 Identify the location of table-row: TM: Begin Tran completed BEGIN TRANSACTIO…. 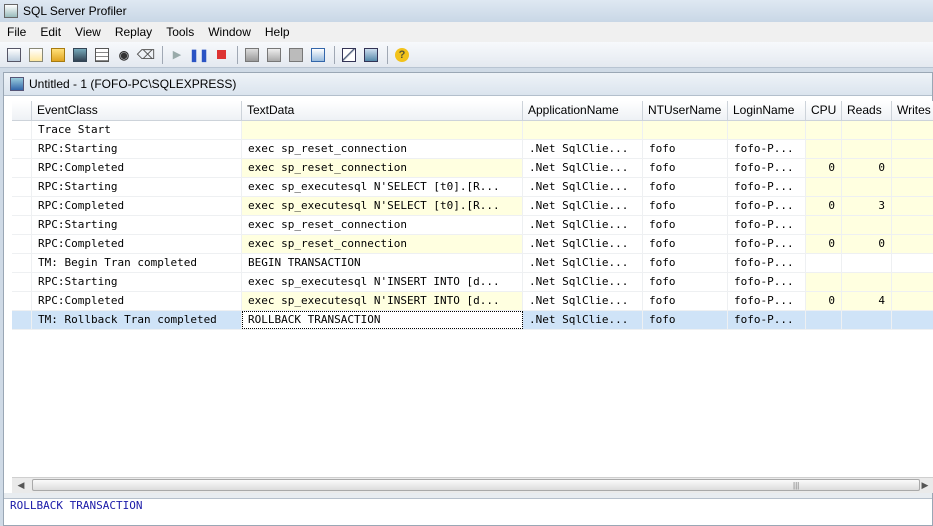
(472, 263).